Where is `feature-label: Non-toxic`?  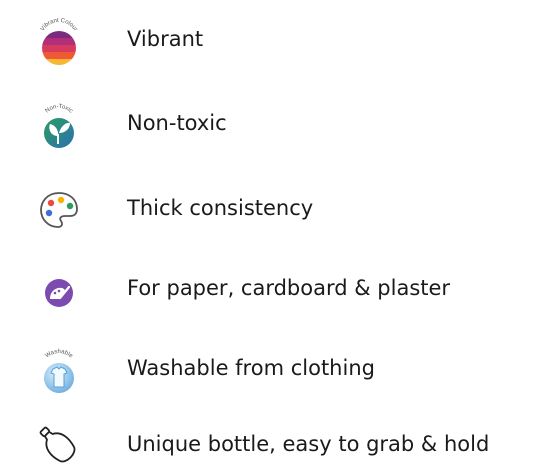
feature-label: Non-toxic is located at coordinates (177, 123).